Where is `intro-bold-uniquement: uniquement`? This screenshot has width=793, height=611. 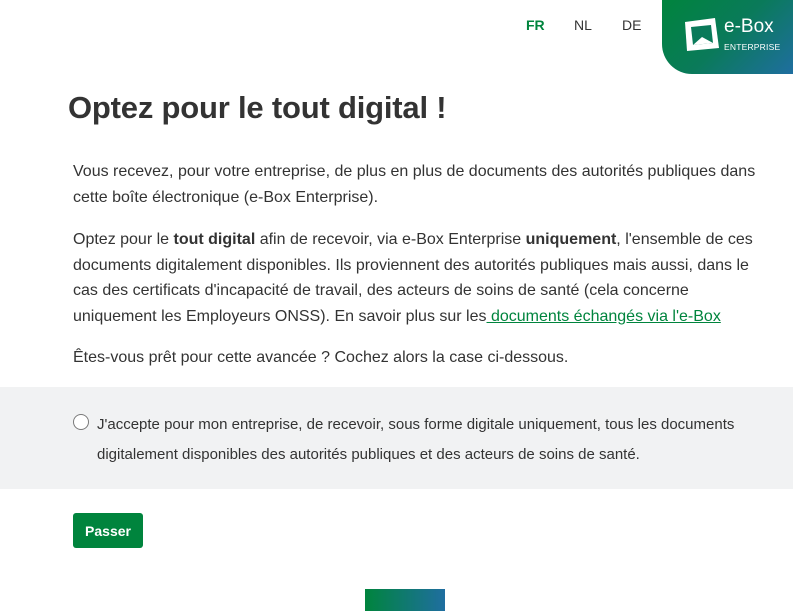 intro-bold-uniquement: uniquement is located at coordinates (571, 239).